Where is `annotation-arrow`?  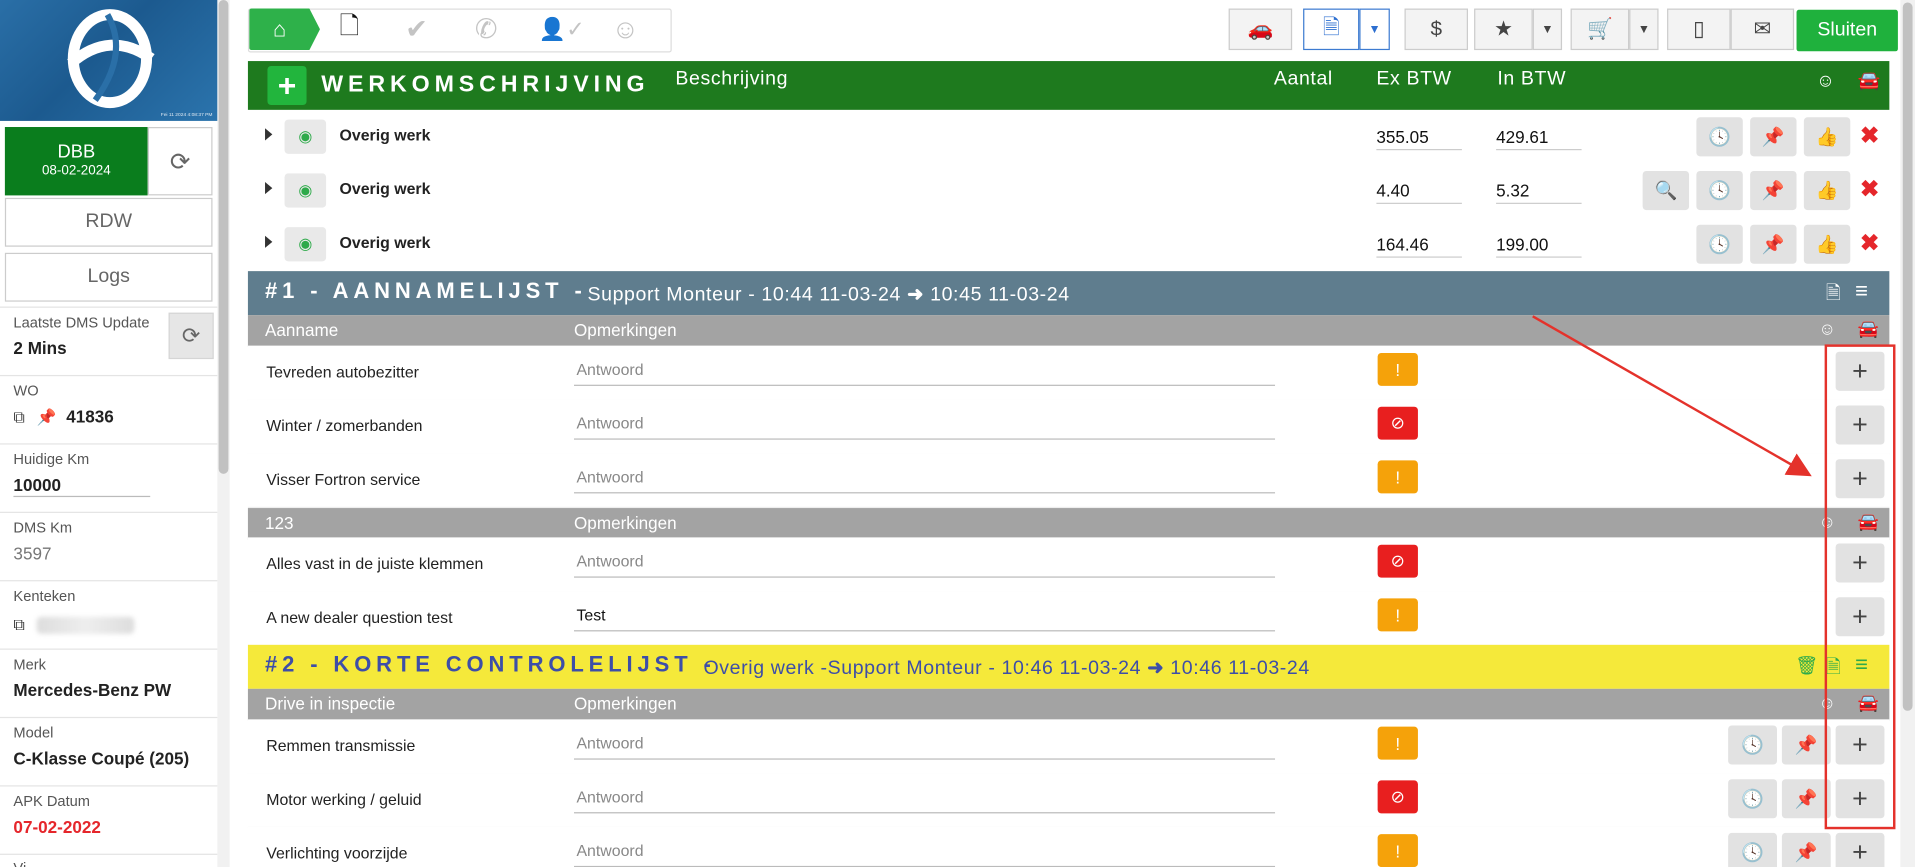 annotation-arrow is located at coordinates (1672, 396).